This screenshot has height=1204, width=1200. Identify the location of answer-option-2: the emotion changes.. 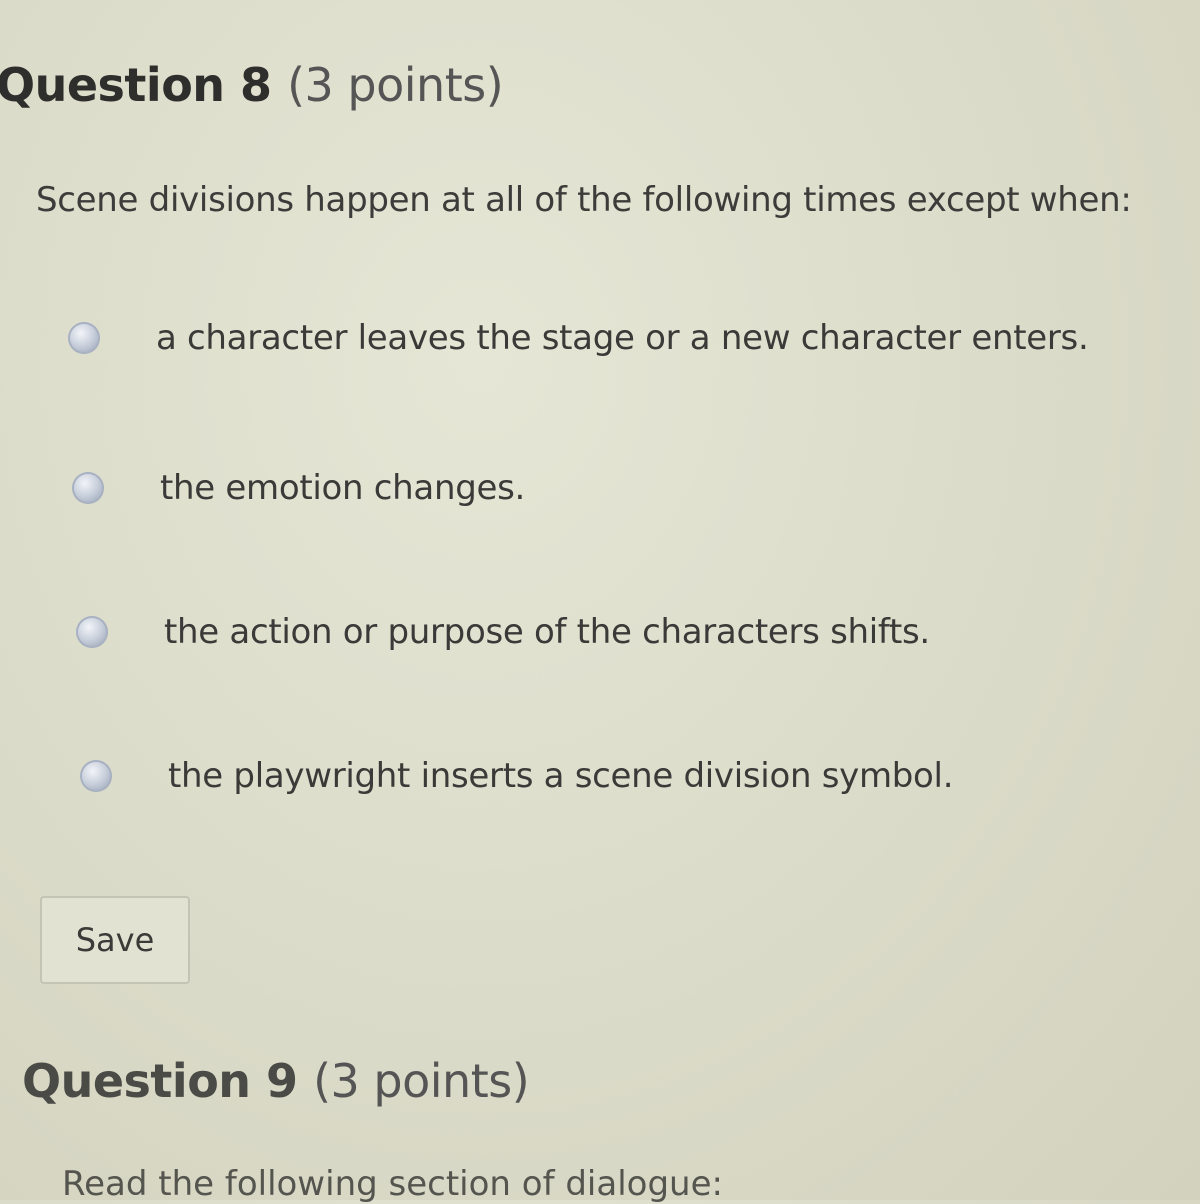
(298, 488).